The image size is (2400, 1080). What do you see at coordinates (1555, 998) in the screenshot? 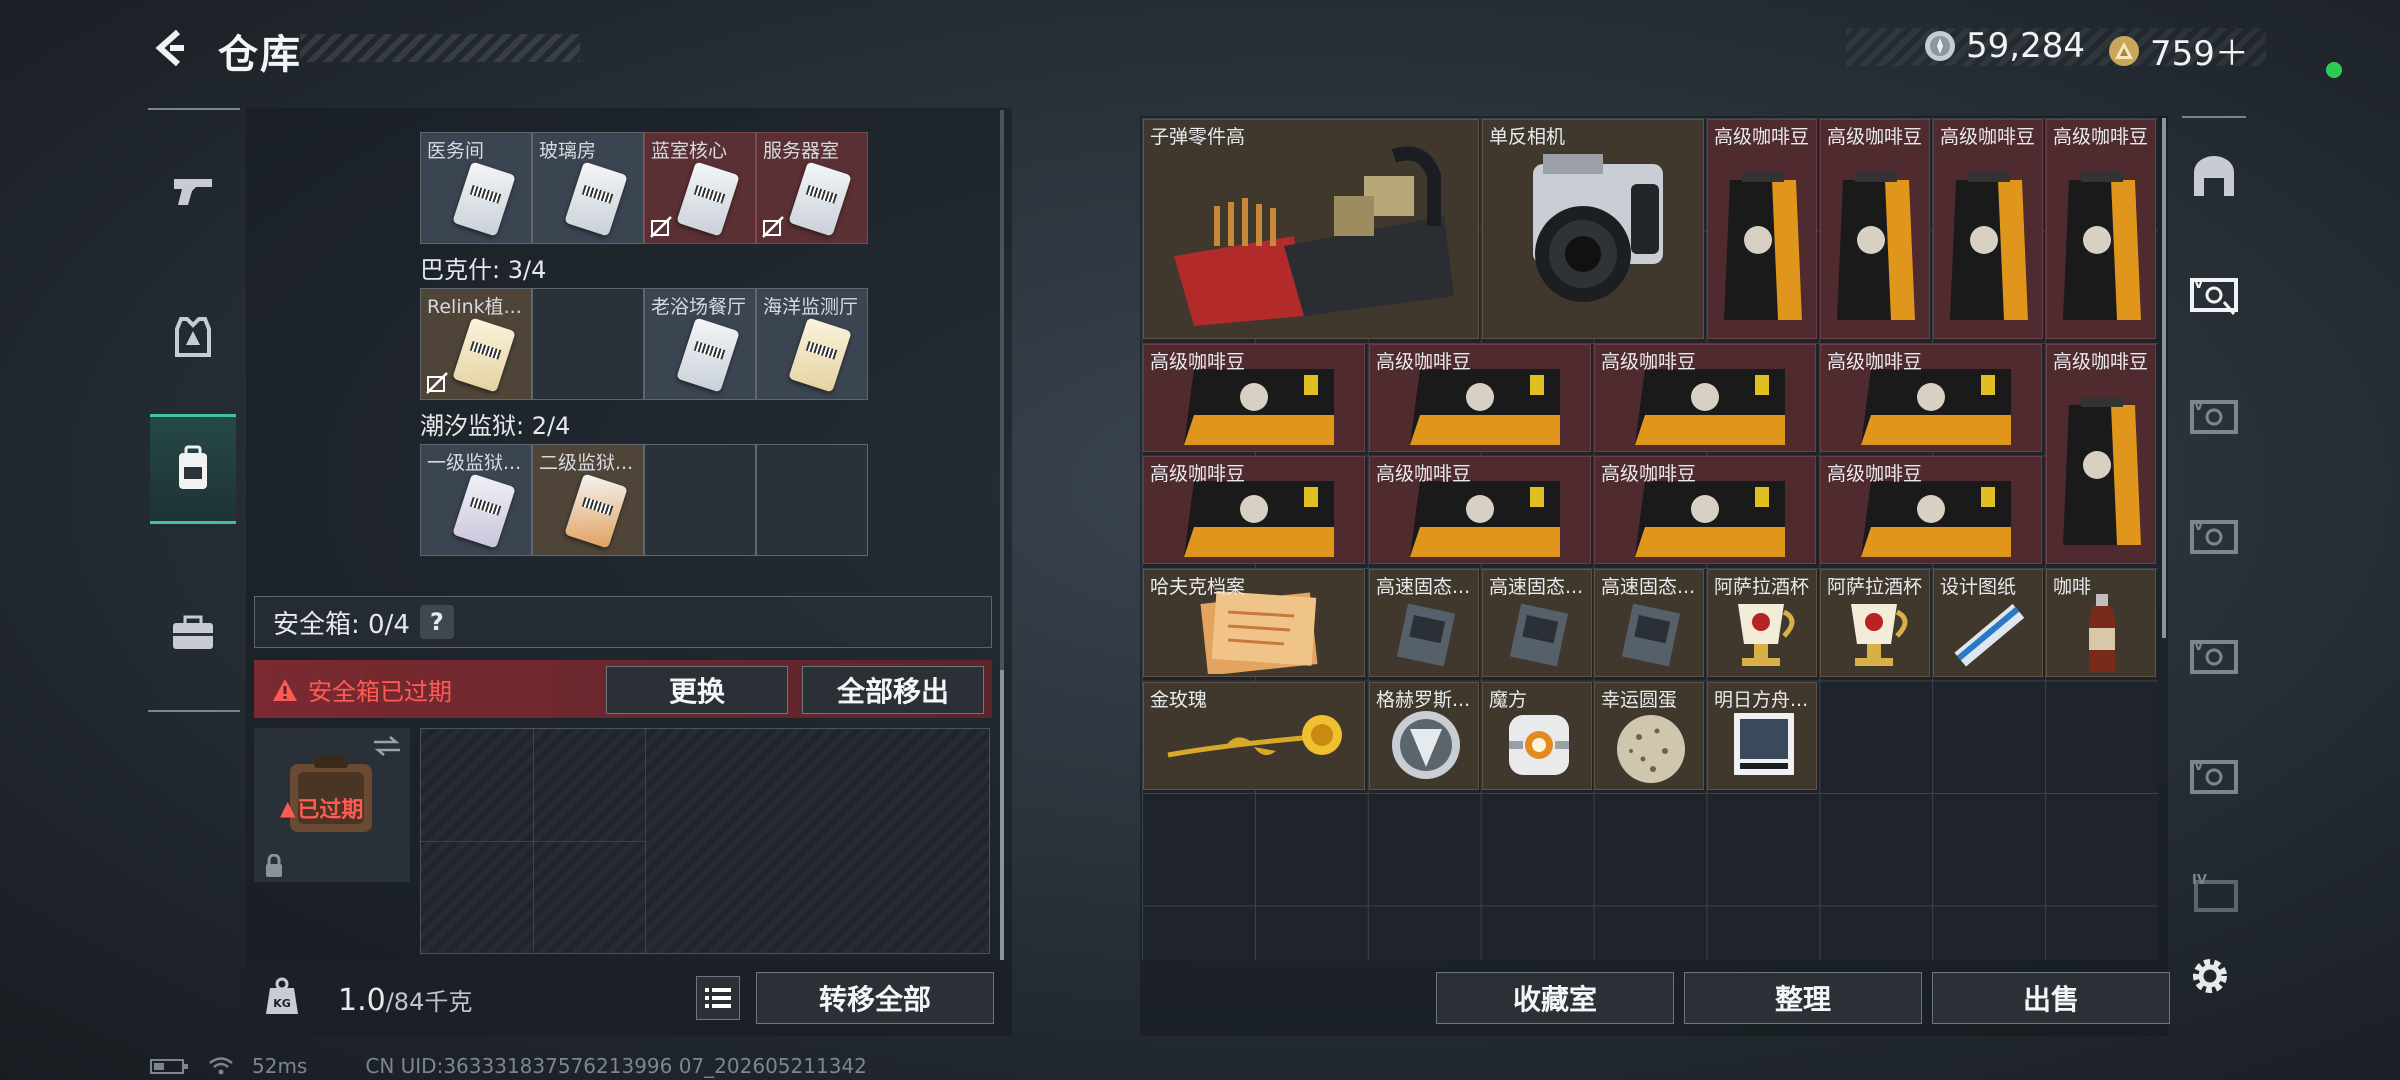
I see `collection-room-button: 收藏室` at bounding box center [1555, 998].